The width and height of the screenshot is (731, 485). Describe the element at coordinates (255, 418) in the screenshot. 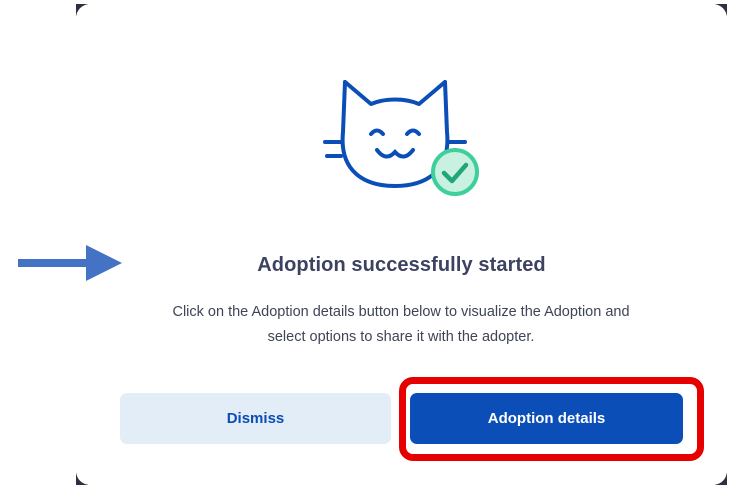

I see `dismiss-button: Dismiss` at that location.